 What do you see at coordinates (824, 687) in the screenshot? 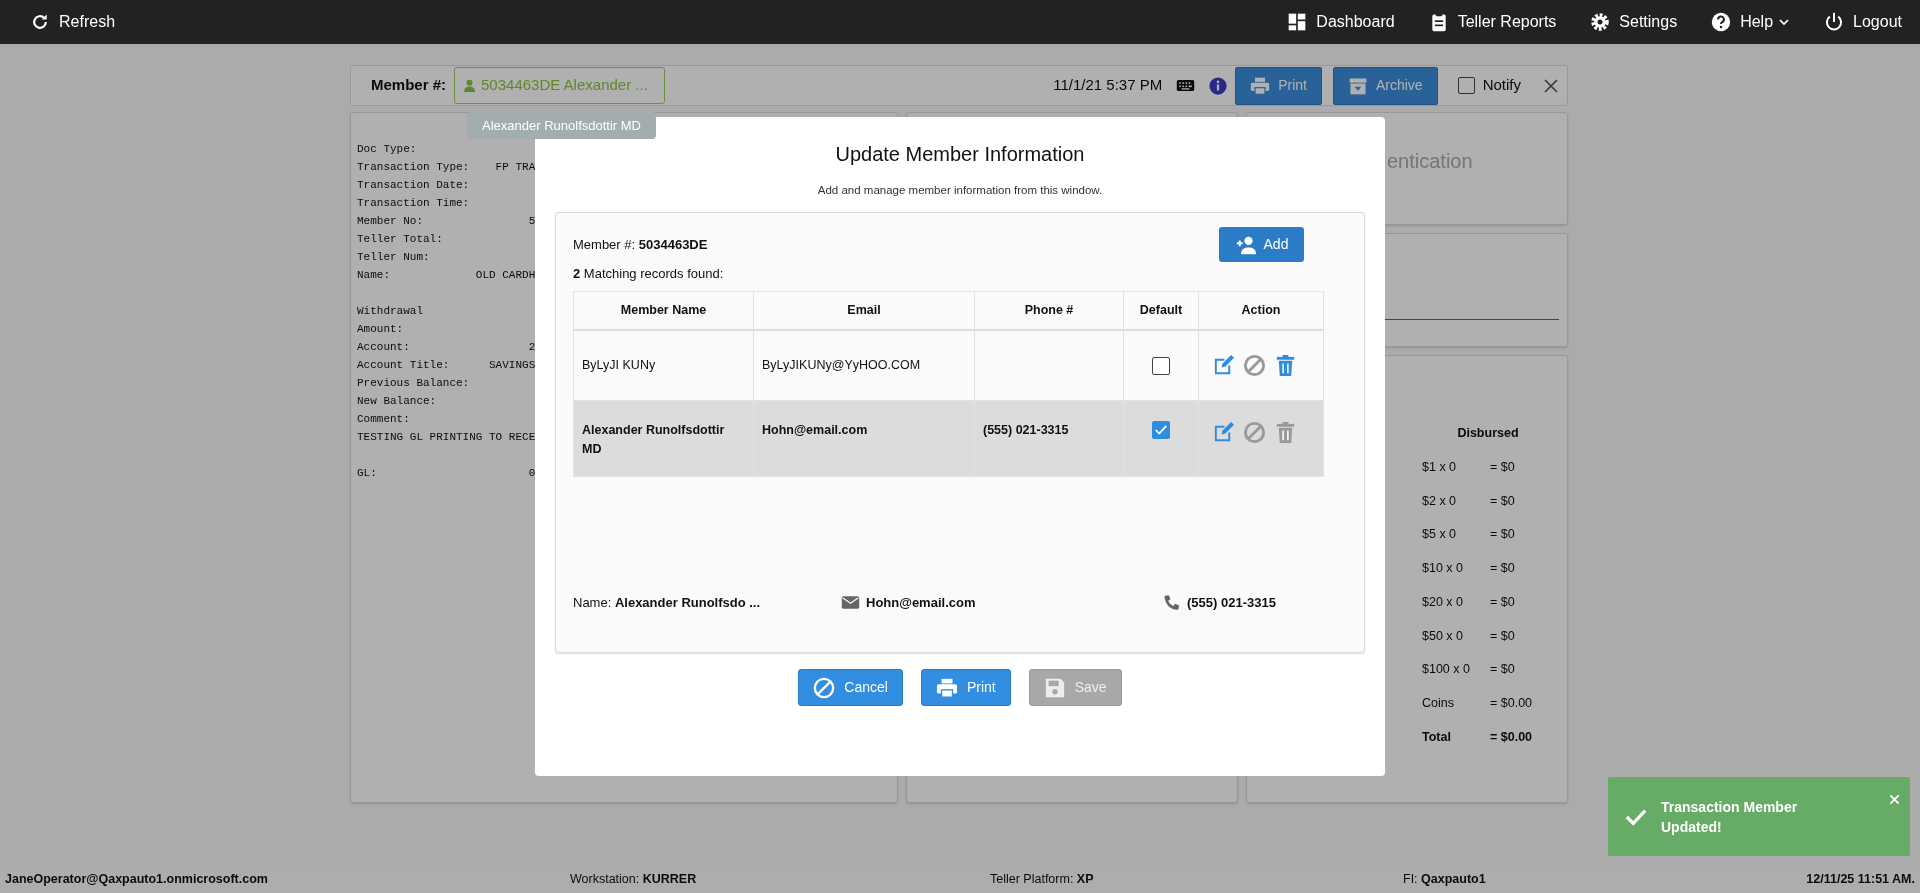
I see `ban-icon` at bounding box center [824, 687].